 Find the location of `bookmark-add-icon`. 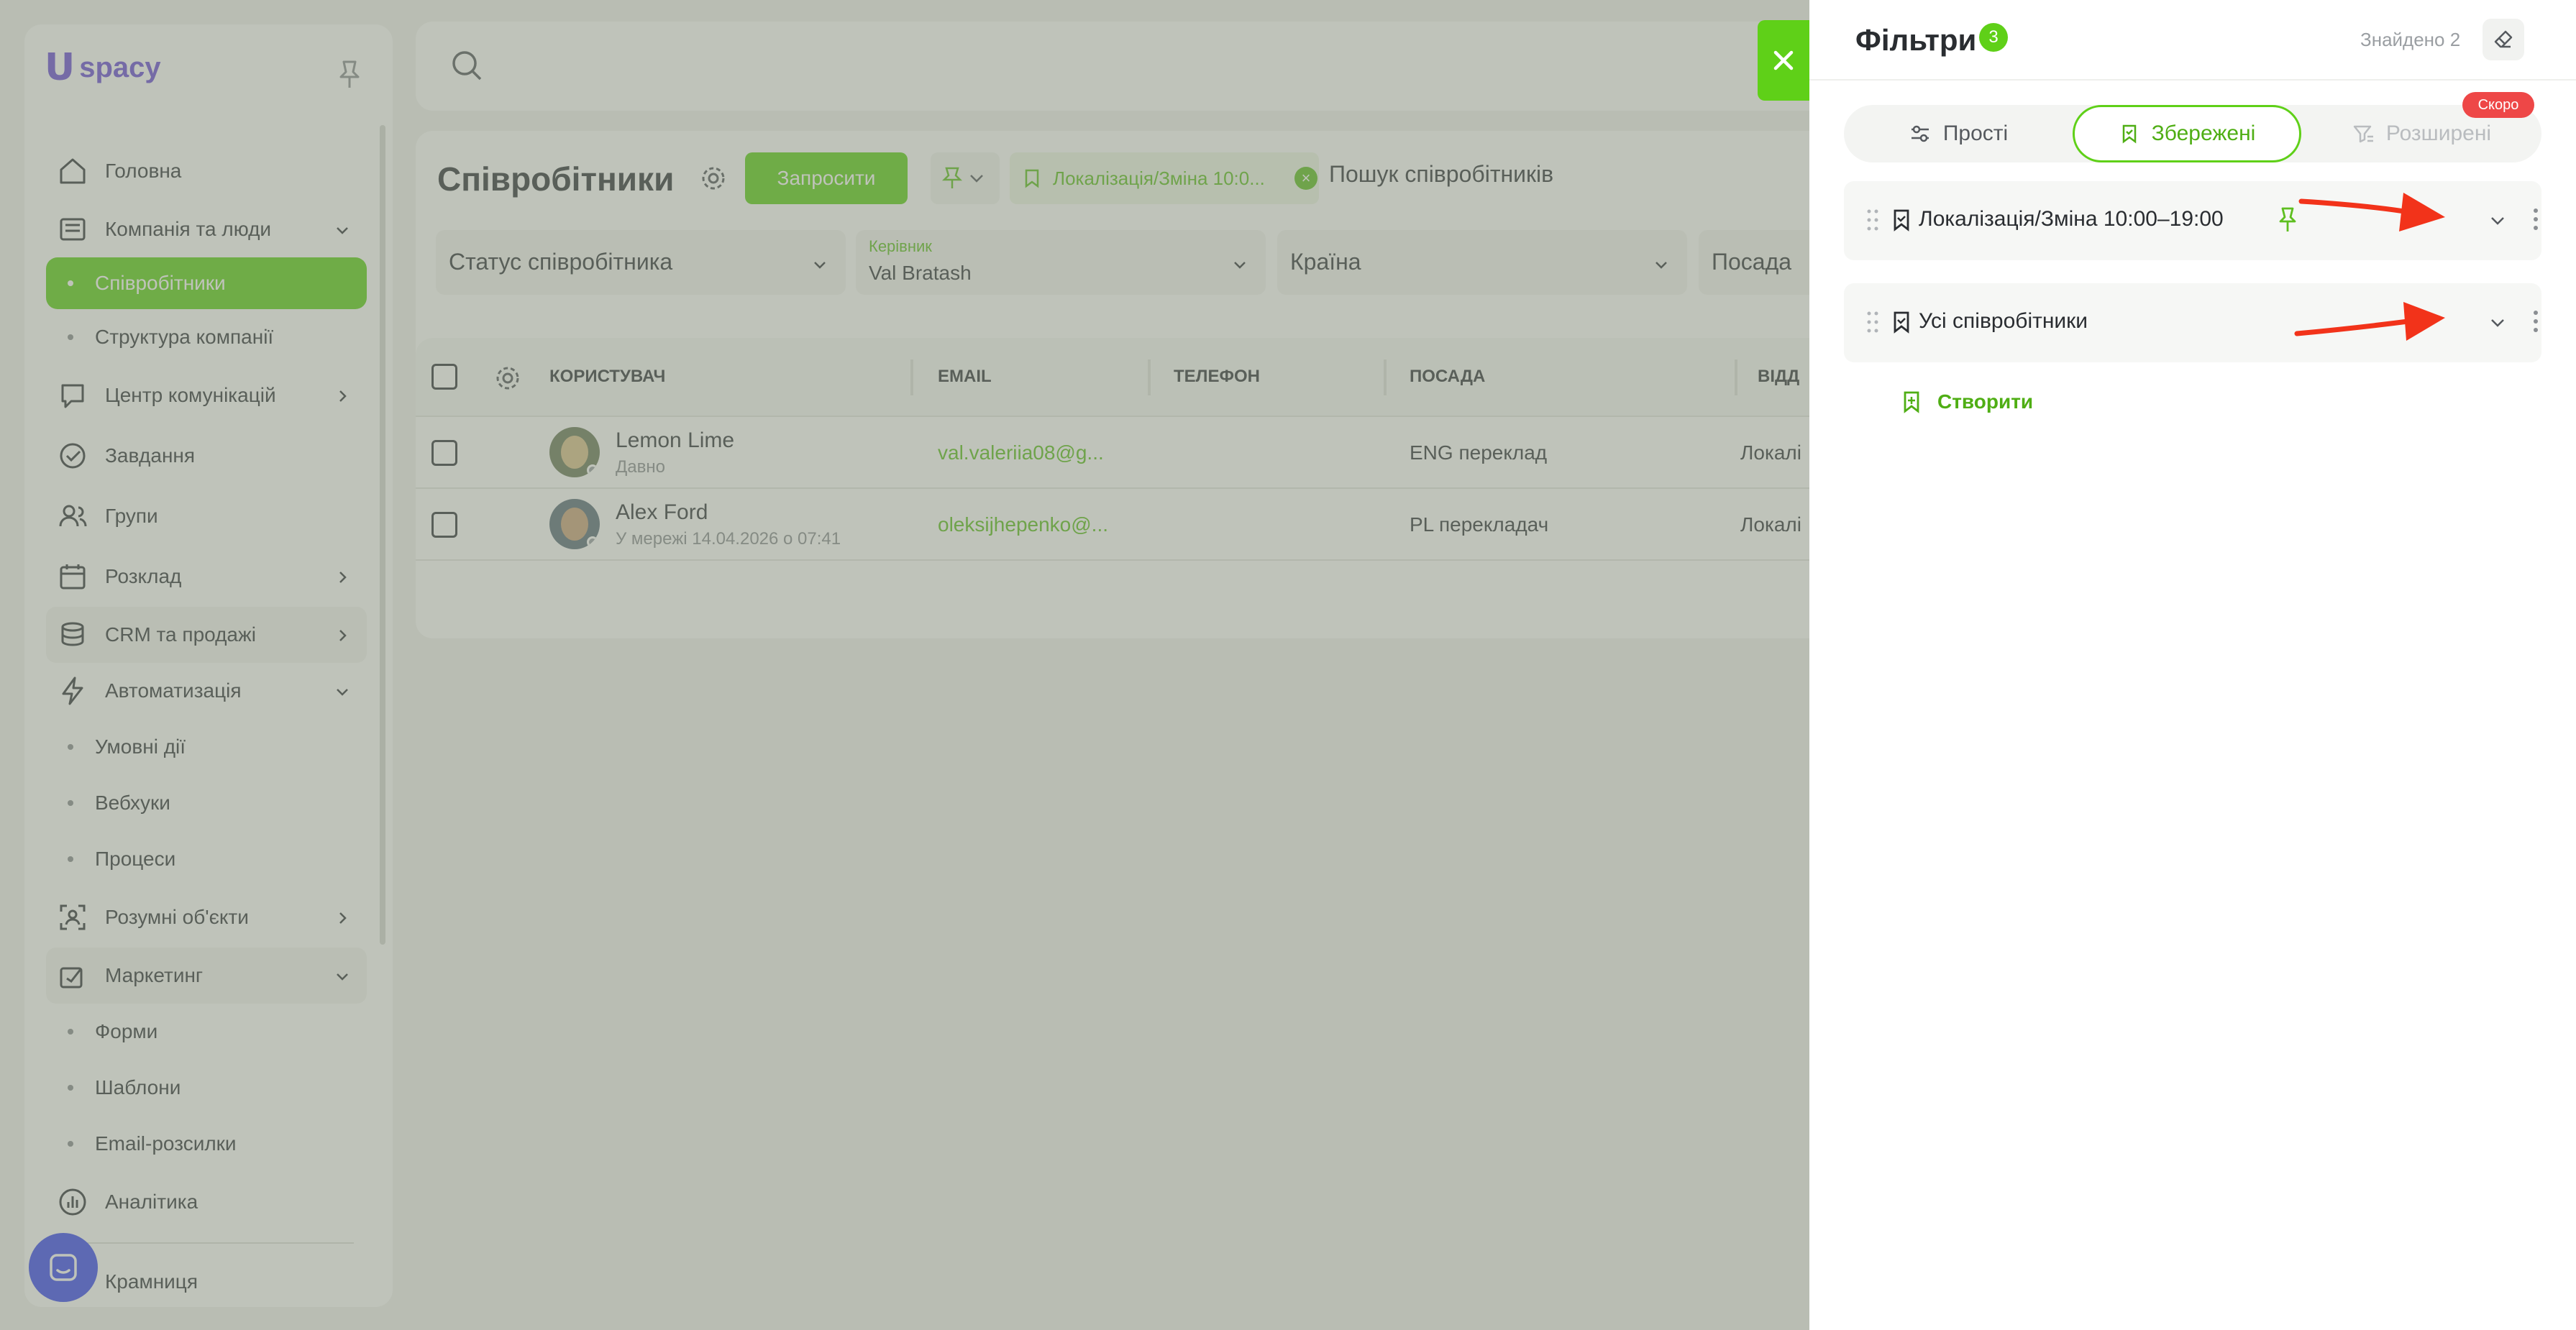

bookmark-add-icon is located at coordinates (1911, 402).